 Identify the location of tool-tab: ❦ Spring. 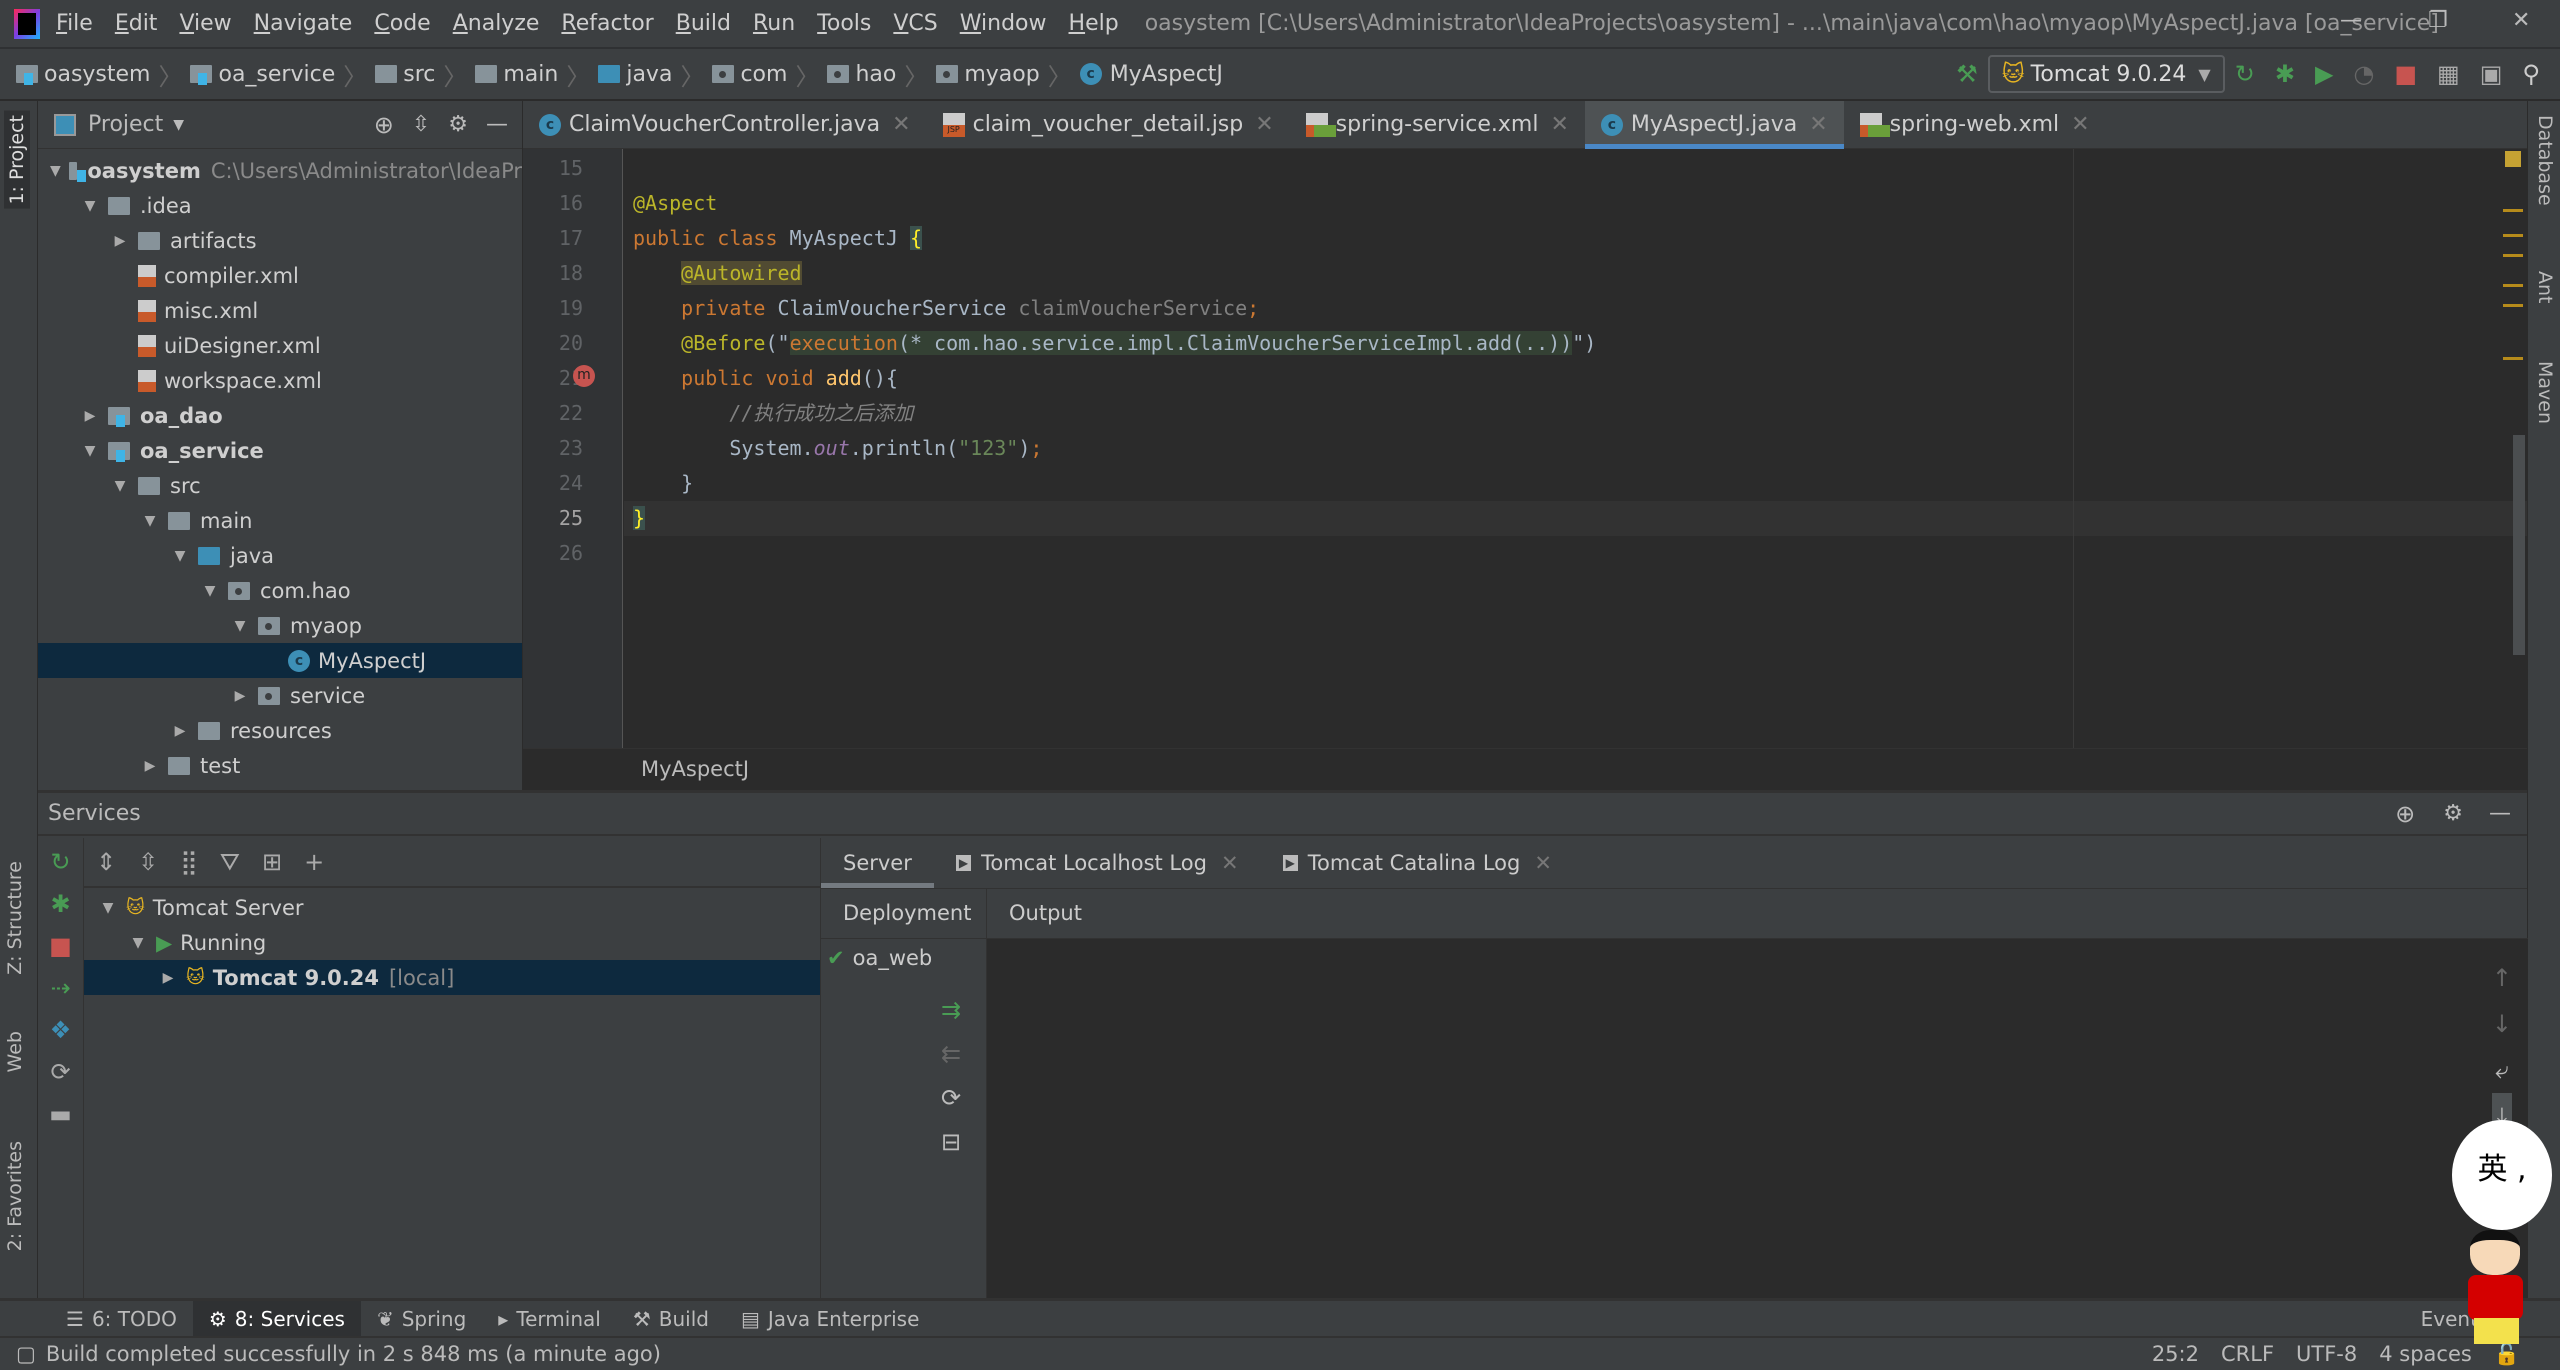
(421, 1318).